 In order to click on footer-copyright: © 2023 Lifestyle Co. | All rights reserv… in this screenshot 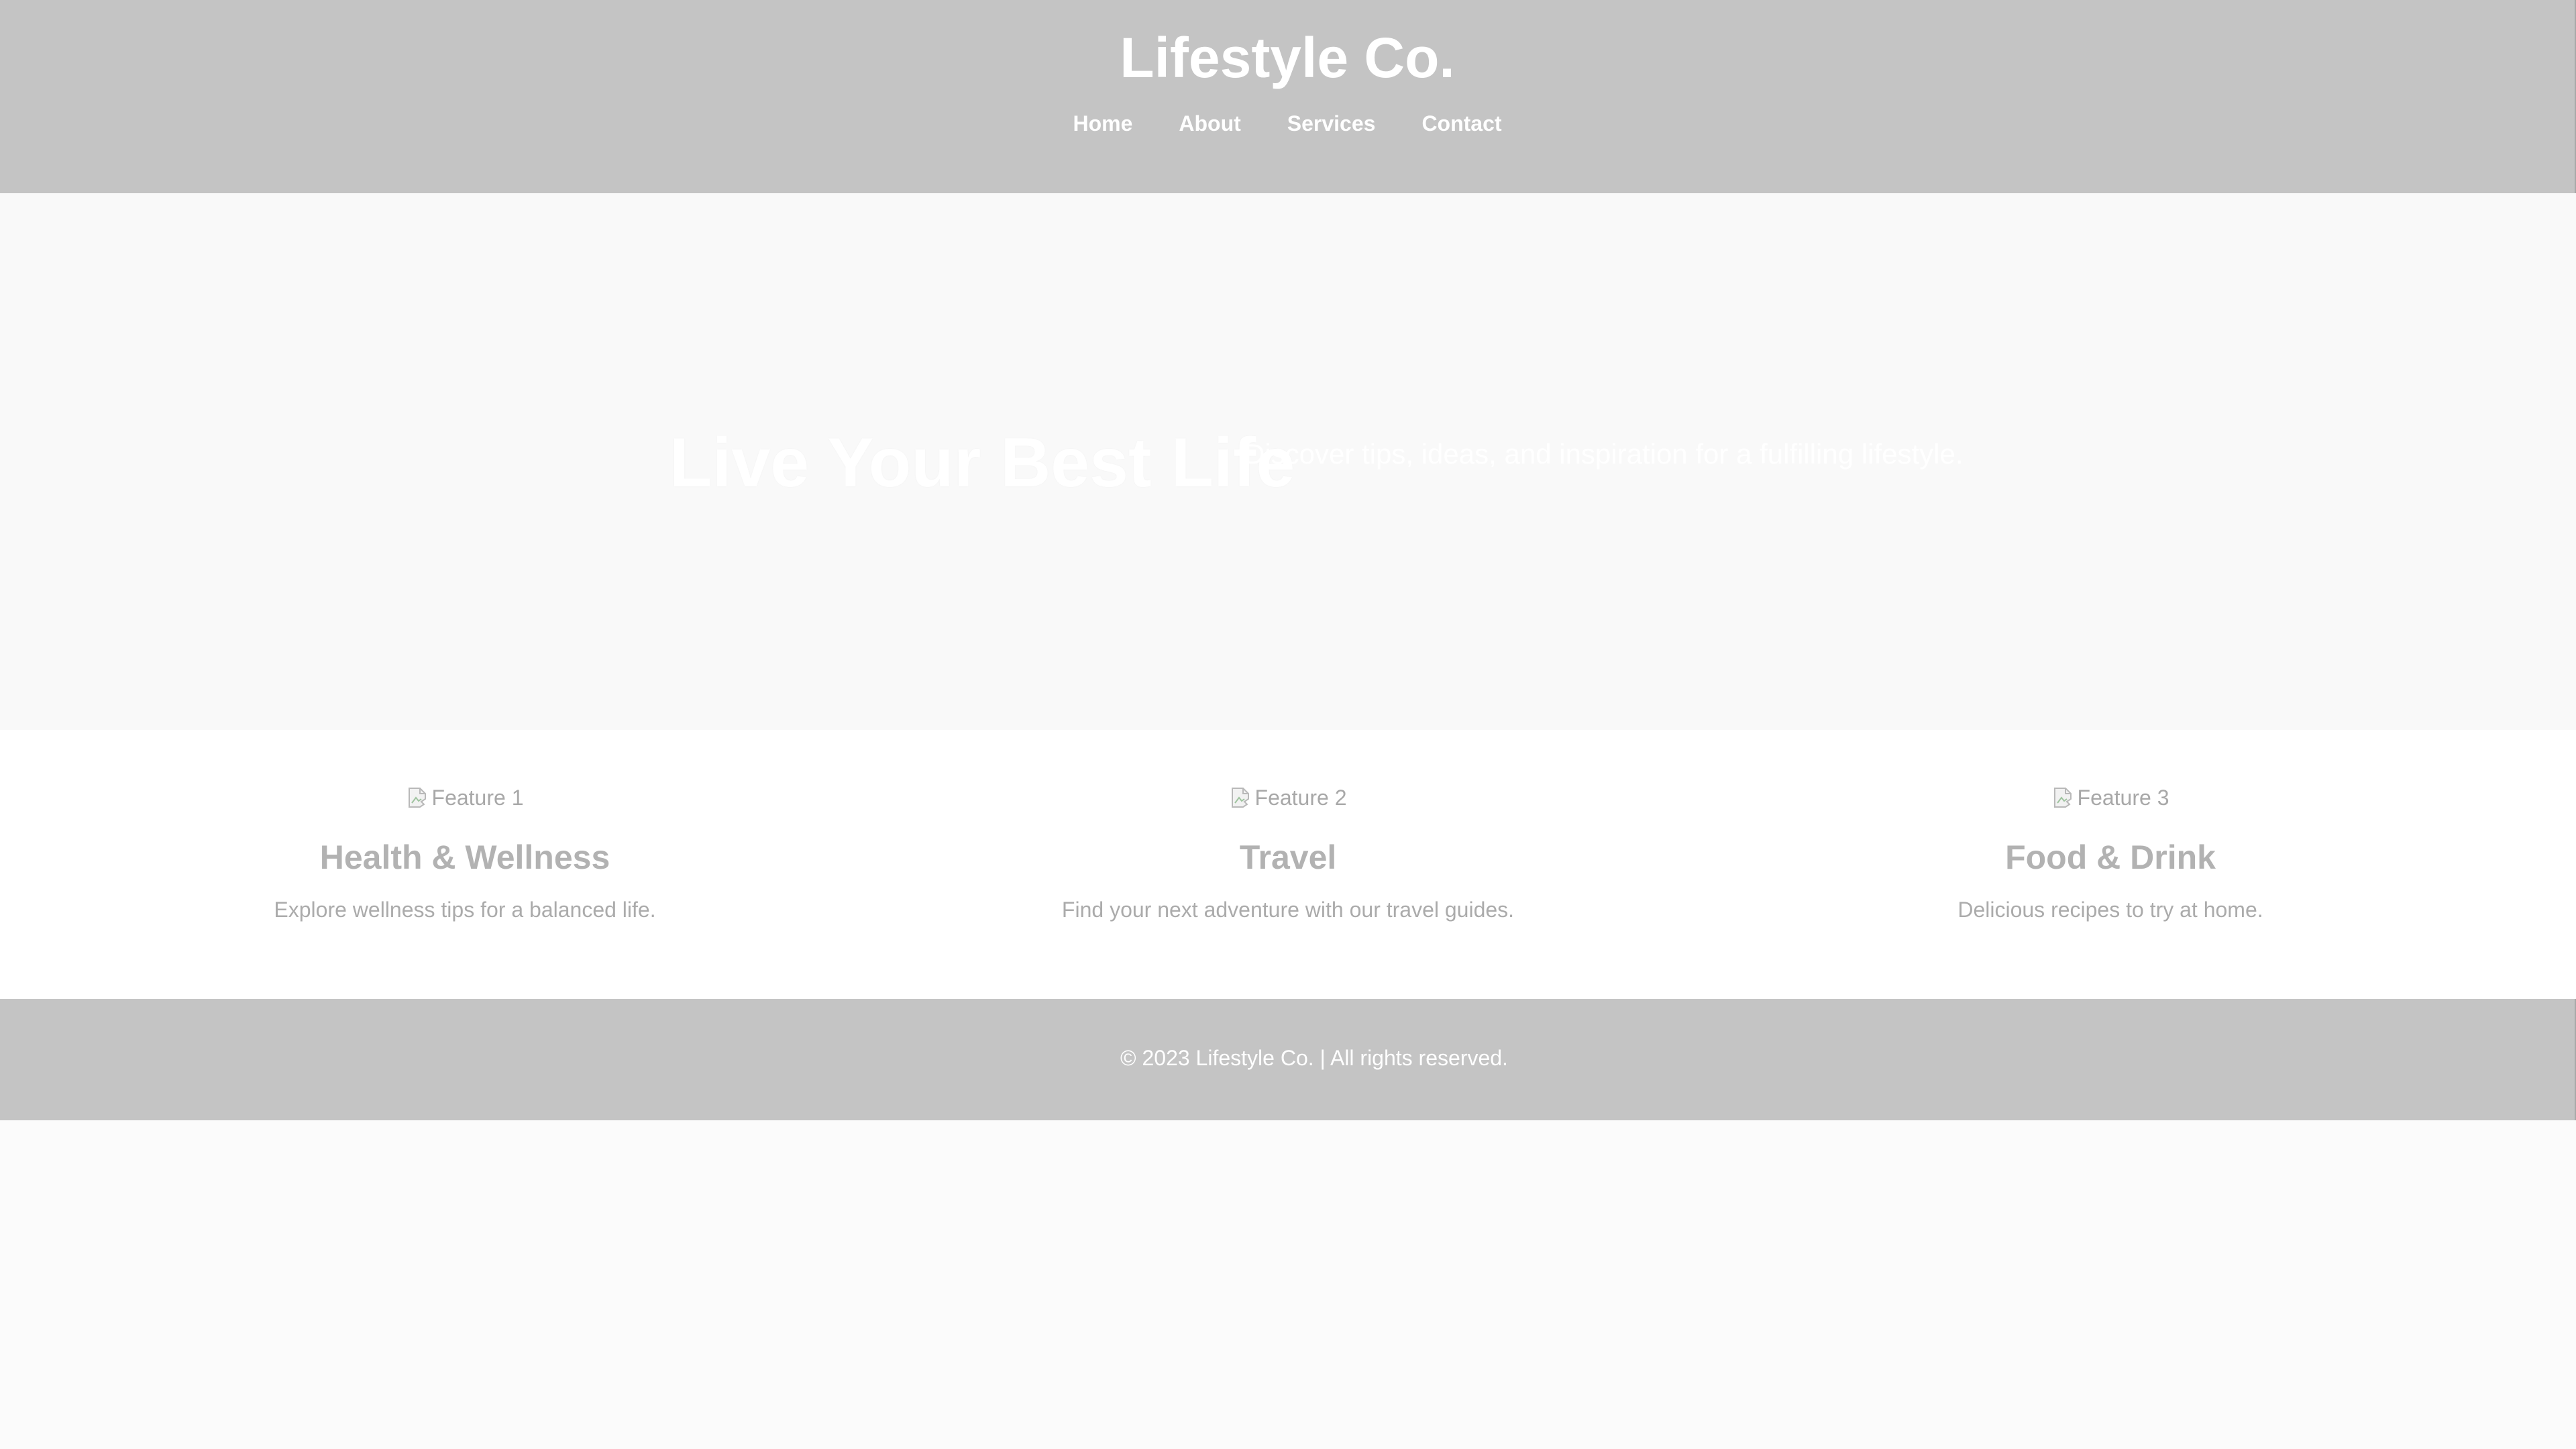, I will do `click(1314, 1058)`.